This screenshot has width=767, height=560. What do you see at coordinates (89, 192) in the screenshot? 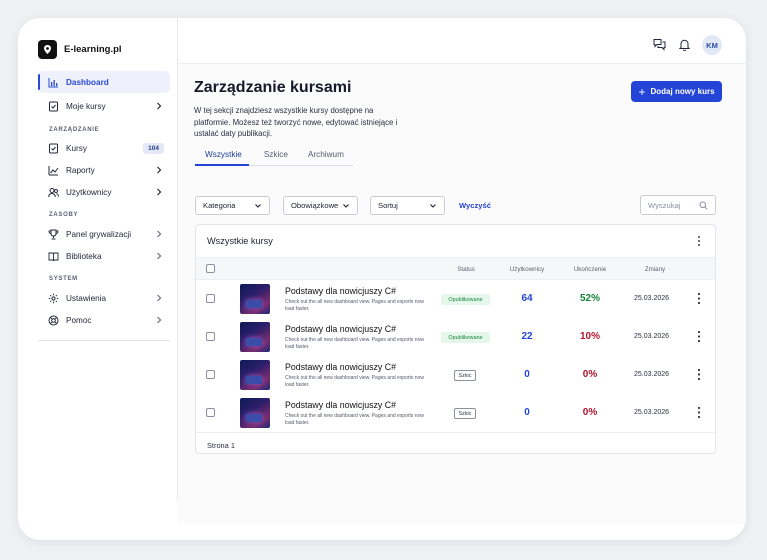
I see `sidebar-item-label: Użytkownicy` at bounding box center [89, 192].